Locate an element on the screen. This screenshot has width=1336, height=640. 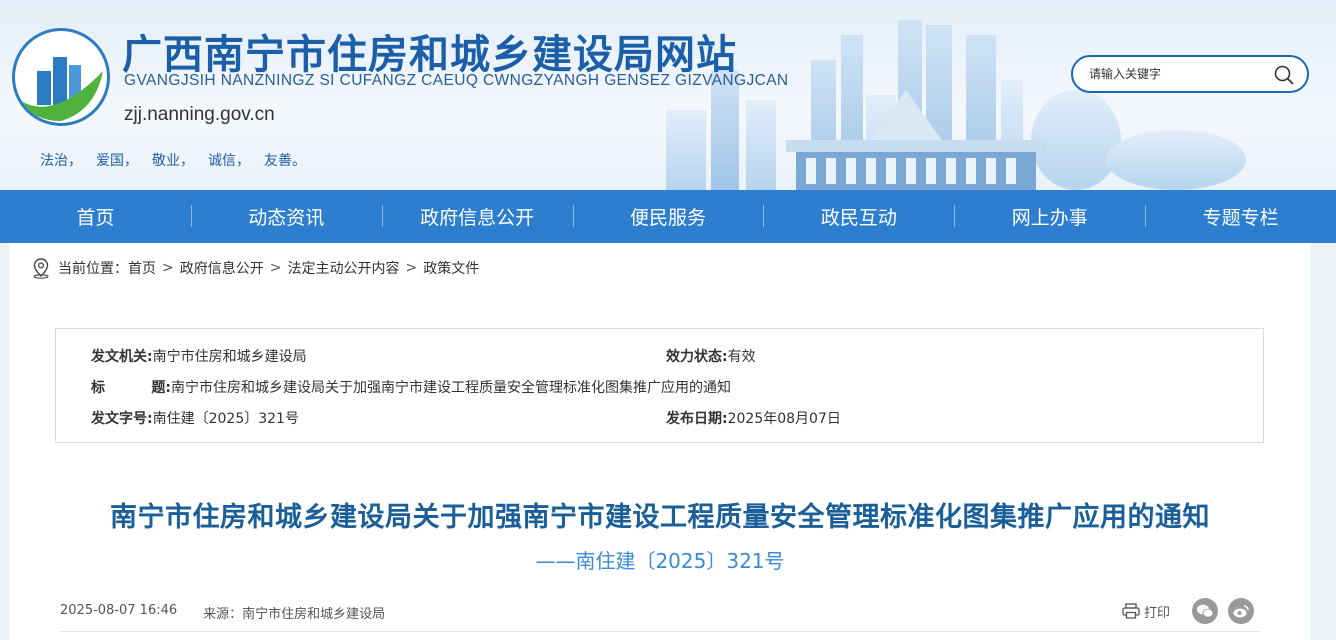
breadcrumb-home: 首页 is located at coordinates (142, 268).